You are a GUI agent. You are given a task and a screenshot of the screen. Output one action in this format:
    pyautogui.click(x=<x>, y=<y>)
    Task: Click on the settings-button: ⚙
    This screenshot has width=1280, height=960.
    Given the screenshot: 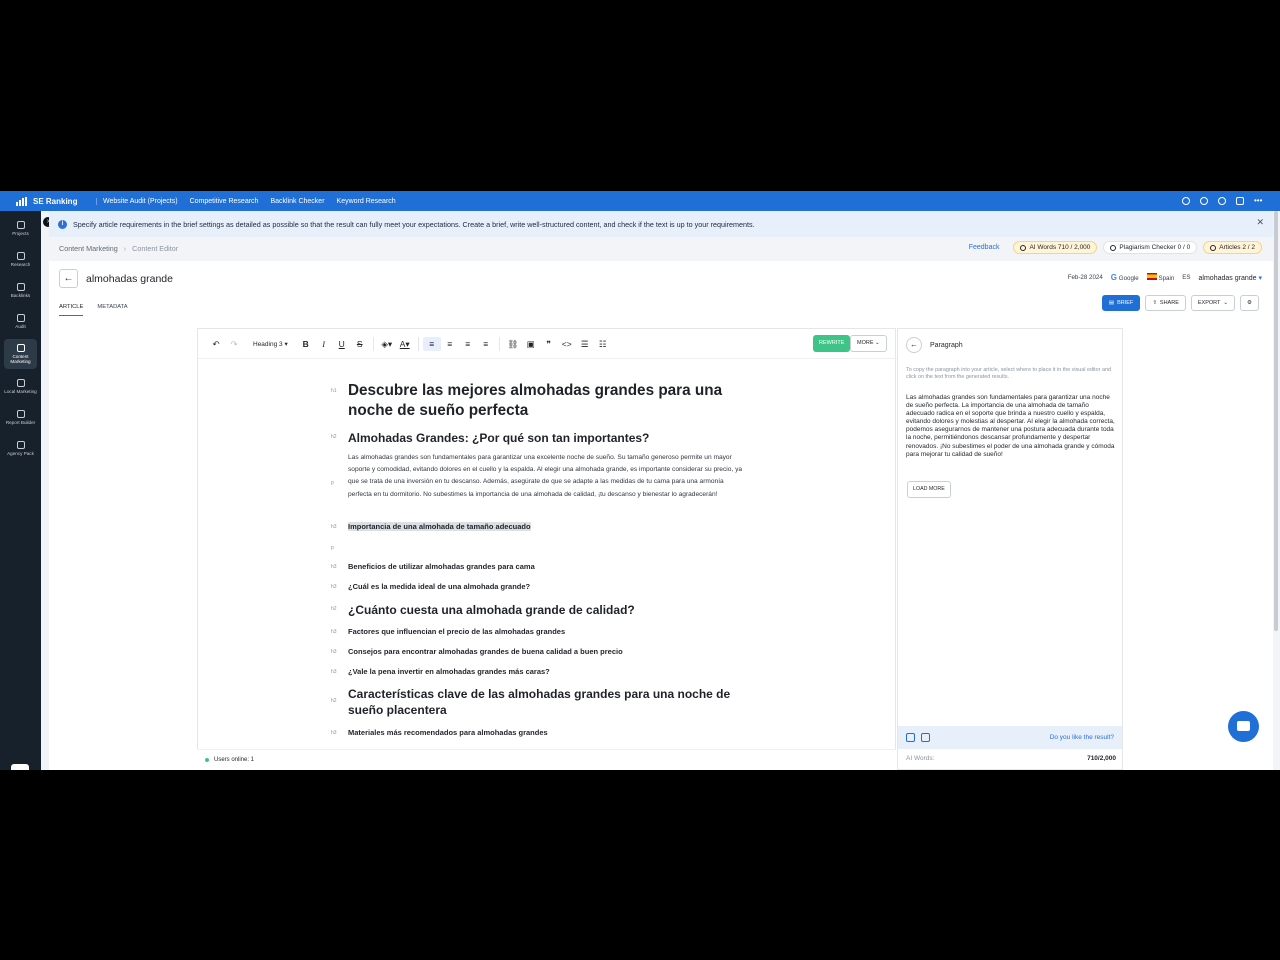 What is the action you would take?
    pyautogui.click(x=1249, y=303)
    